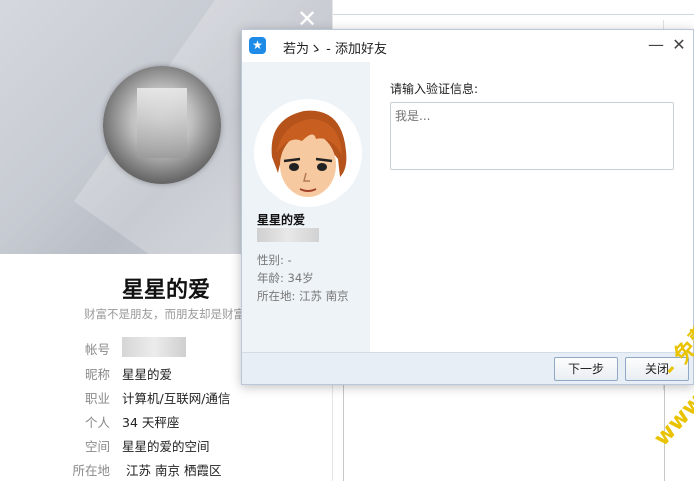  What do you see at coordinates (335, 49) in the screenshot?
I see `dialog-title: 若为ゝ - 添加好友` at bounding box center [335, 49].